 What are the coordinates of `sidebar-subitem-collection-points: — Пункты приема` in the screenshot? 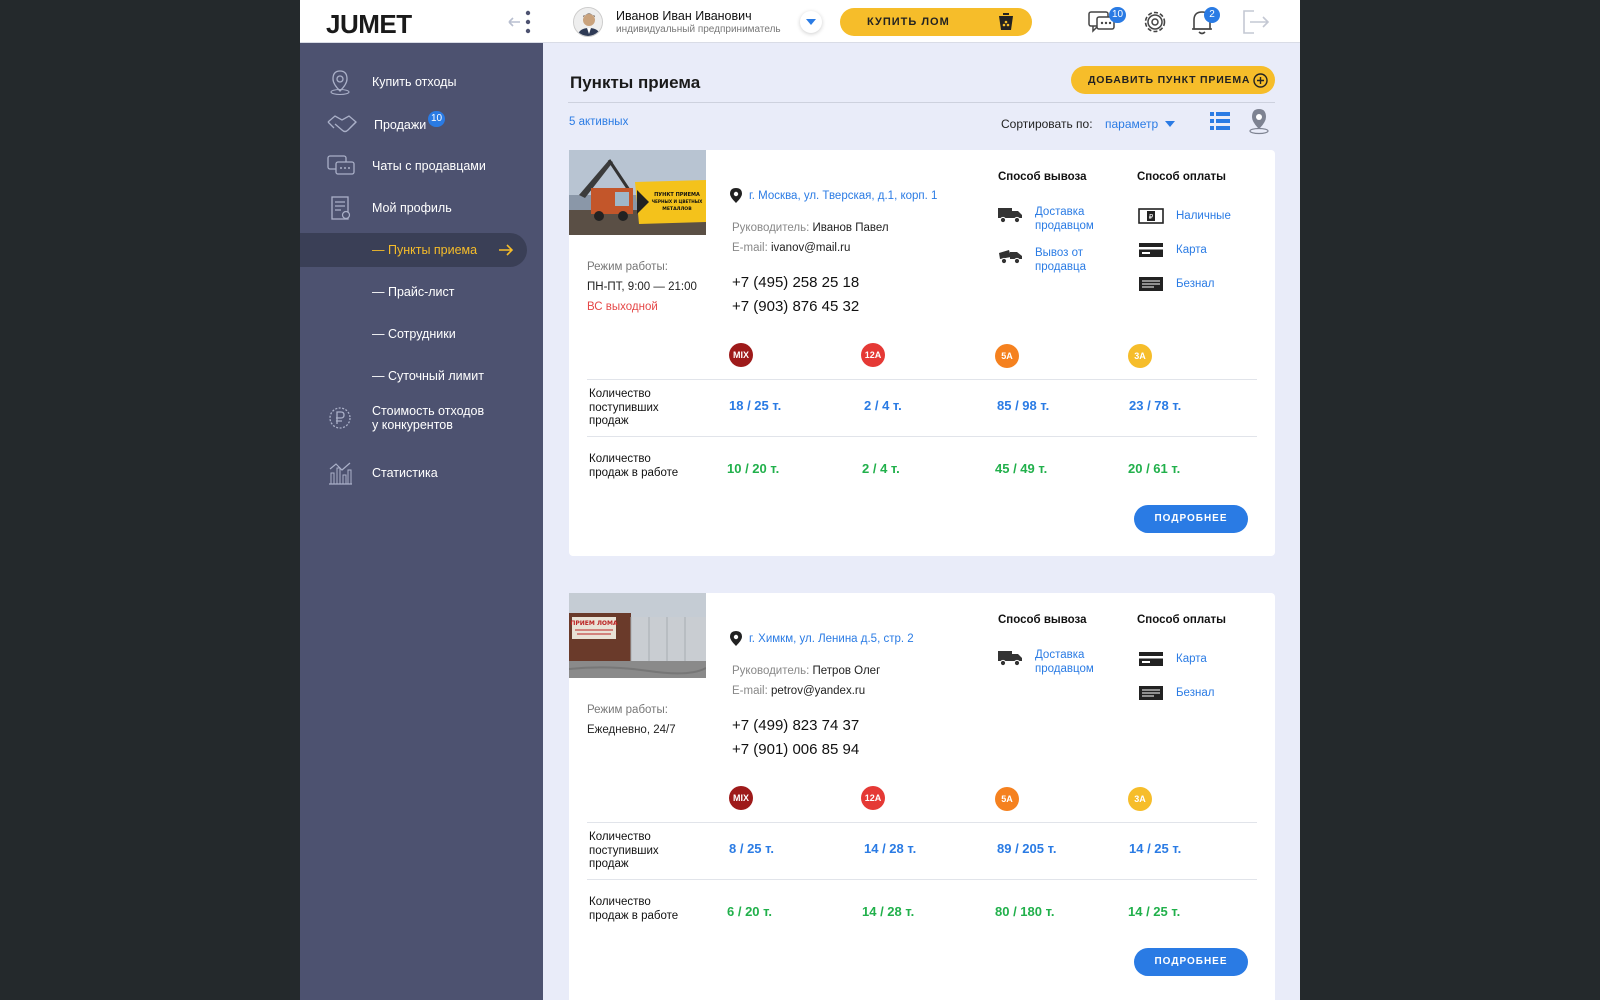 It's located at (413, 250).